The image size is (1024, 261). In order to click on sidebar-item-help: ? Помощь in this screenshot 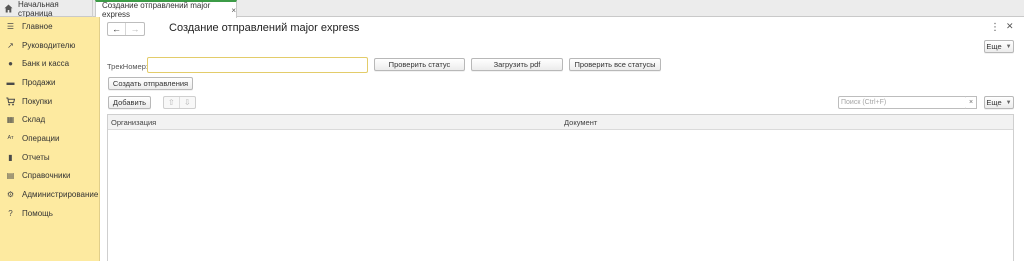, I will do `click(49, 213)`.